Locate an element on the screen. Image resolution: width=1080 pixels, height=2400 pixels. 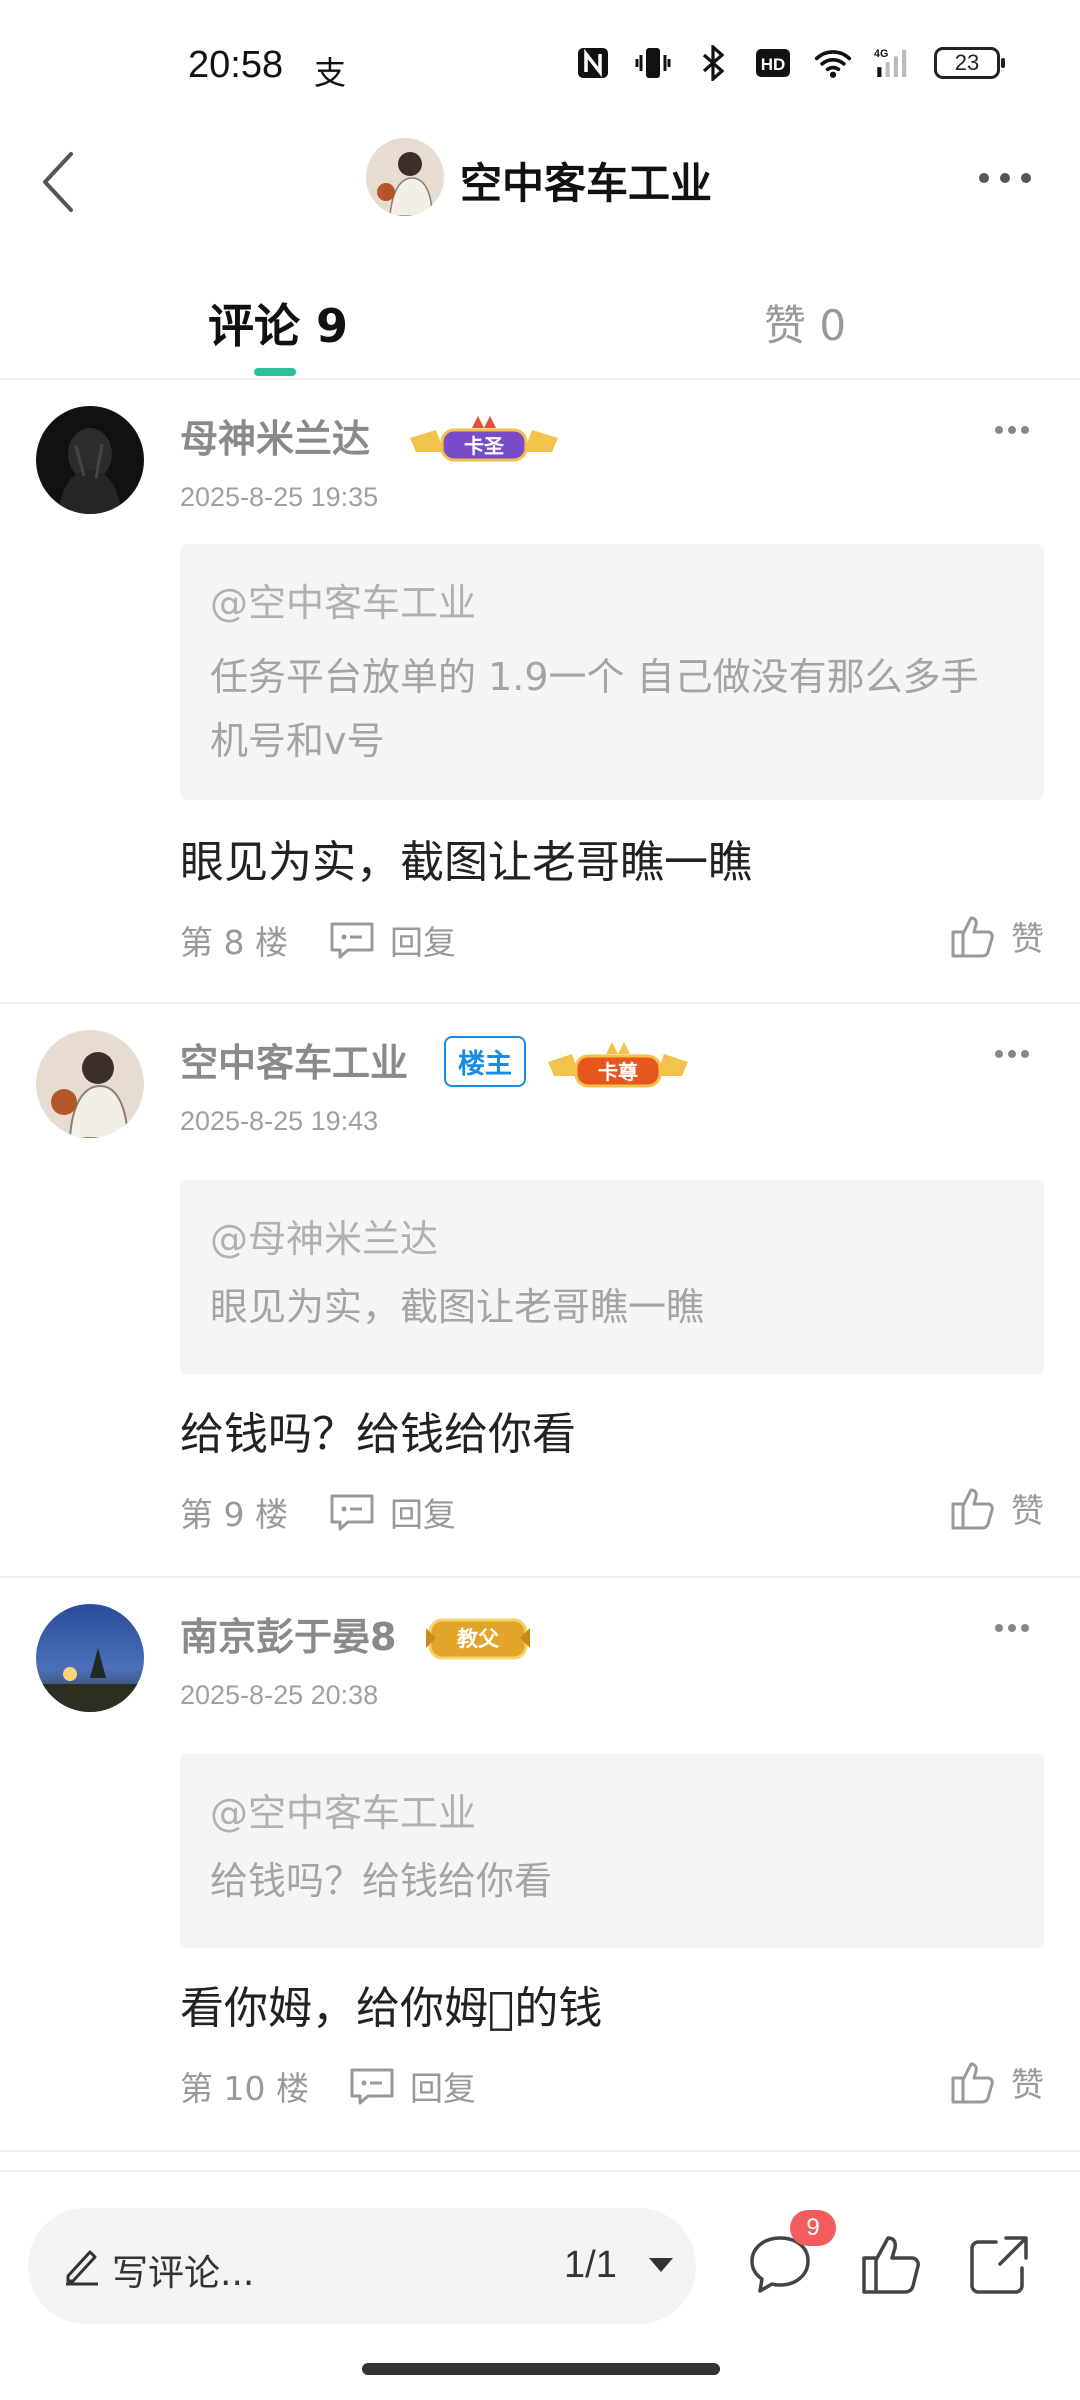
bluetooth-icon is located at coordinates (713, 63).